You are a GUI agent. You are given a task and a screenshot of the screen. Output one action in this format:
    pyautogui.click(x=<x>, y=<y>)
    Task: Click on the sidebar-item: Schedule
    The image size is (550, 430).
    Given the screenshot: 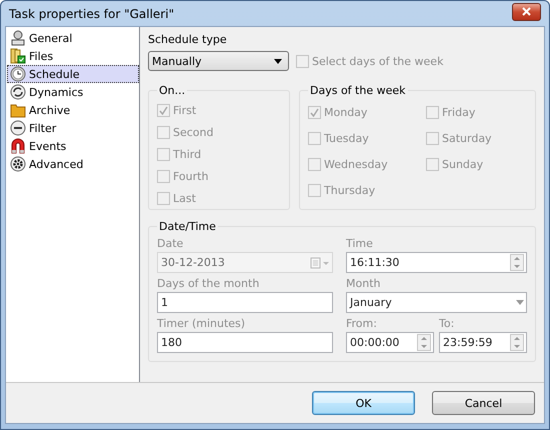 What is the action you would take?
    pyautogui.click(x=73, y=74)
    